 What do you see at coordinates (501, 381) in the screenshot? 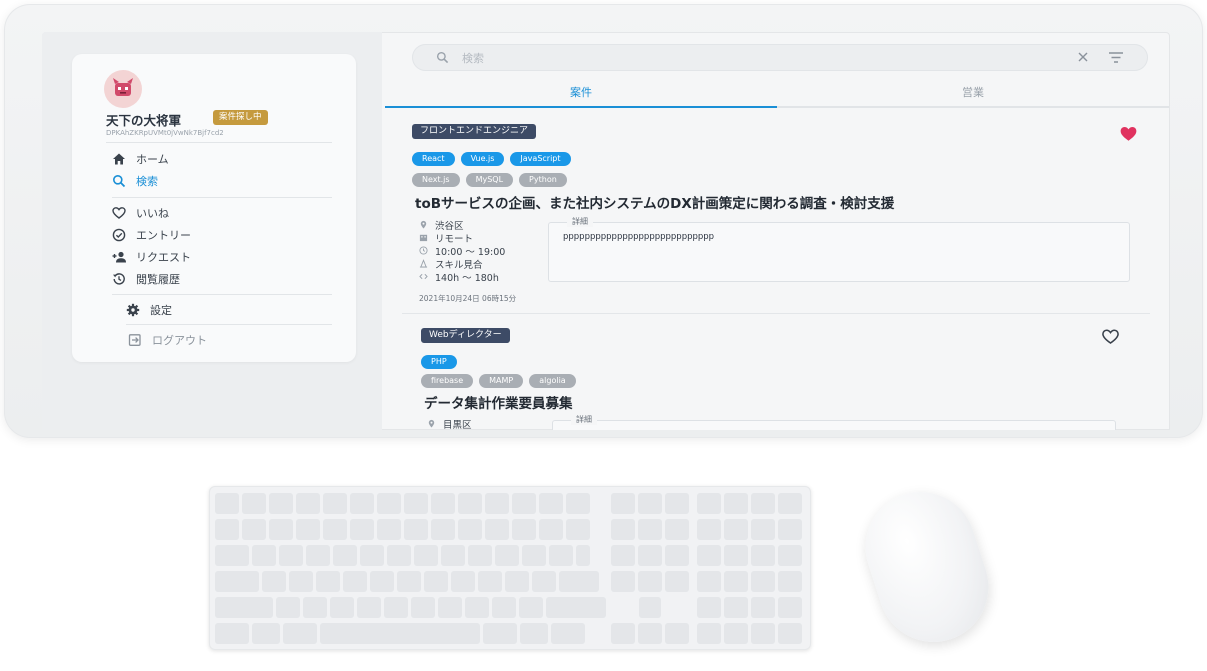
I see `sub-skill-chip: MAMP` at bounding box center [501, 381].